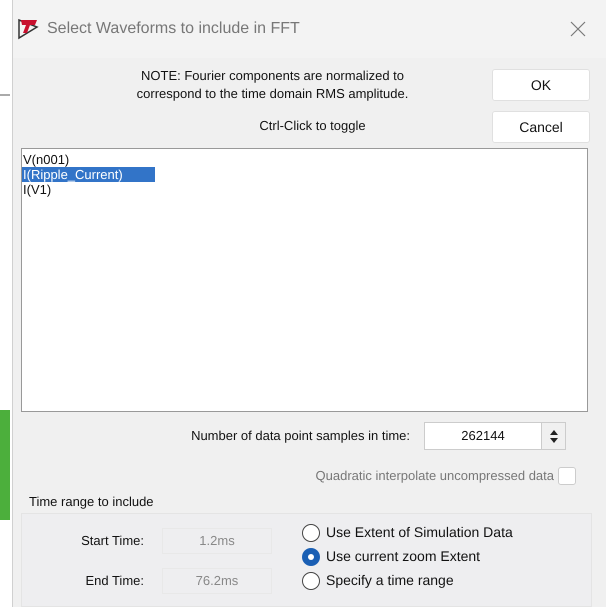  What do you see at coordinates (114, 581) in the screenshot?
I see `time-label: End Time:` at bounding box center [114, 581].